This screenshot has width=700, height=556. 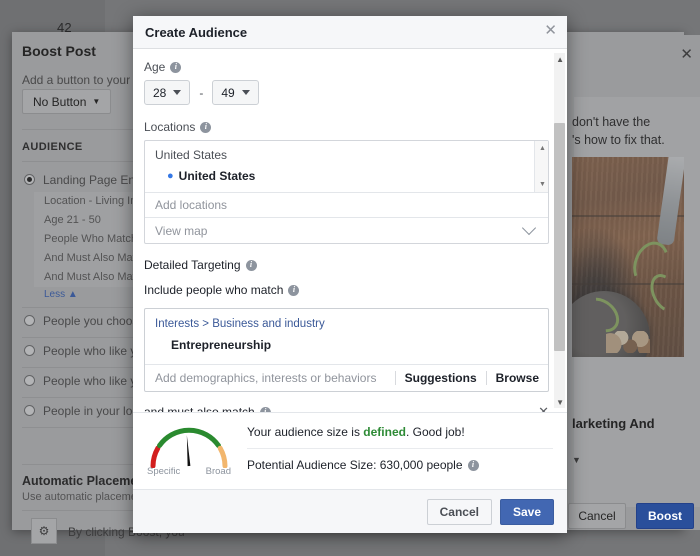 I want to click on no-button-label: No Button, so click(x=60, y=101).